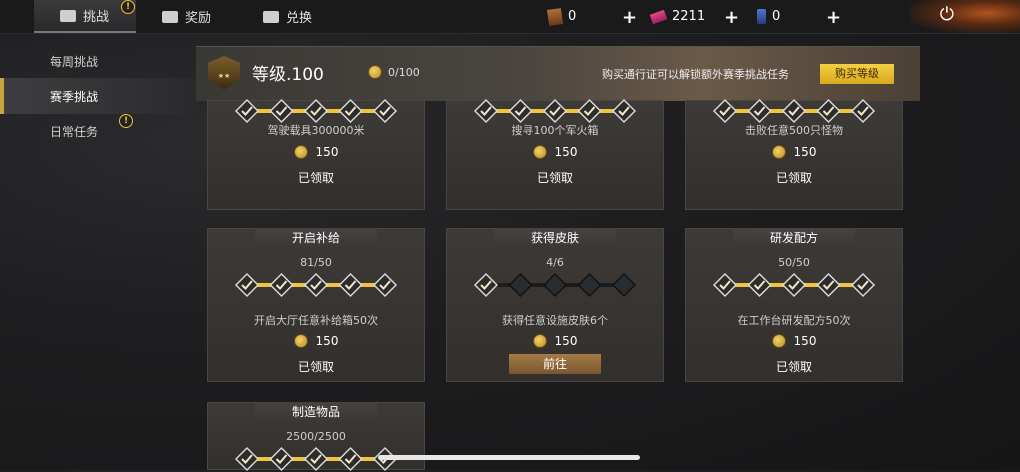 This screenshot has width=1020, height=472. Describe the element at coordinates (794, 130) in the screenshot. I see `card-desc: 击败任意500只怪物` at that location.